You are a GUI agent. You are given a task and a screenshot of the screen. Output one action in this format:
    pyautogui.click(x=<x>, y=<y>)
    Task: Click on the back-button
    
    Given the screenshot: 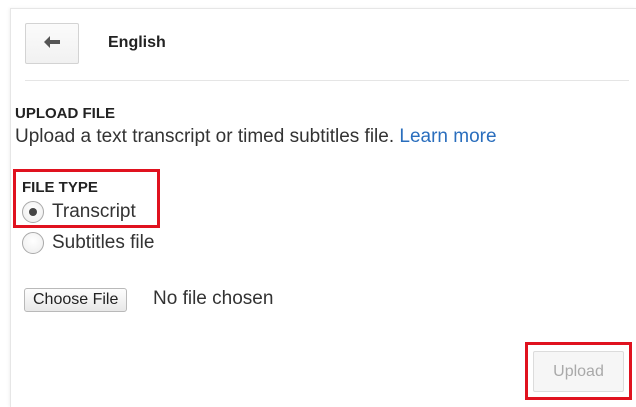 What is the action you would take?
    pyautogui.click(x=52, y=43)
    